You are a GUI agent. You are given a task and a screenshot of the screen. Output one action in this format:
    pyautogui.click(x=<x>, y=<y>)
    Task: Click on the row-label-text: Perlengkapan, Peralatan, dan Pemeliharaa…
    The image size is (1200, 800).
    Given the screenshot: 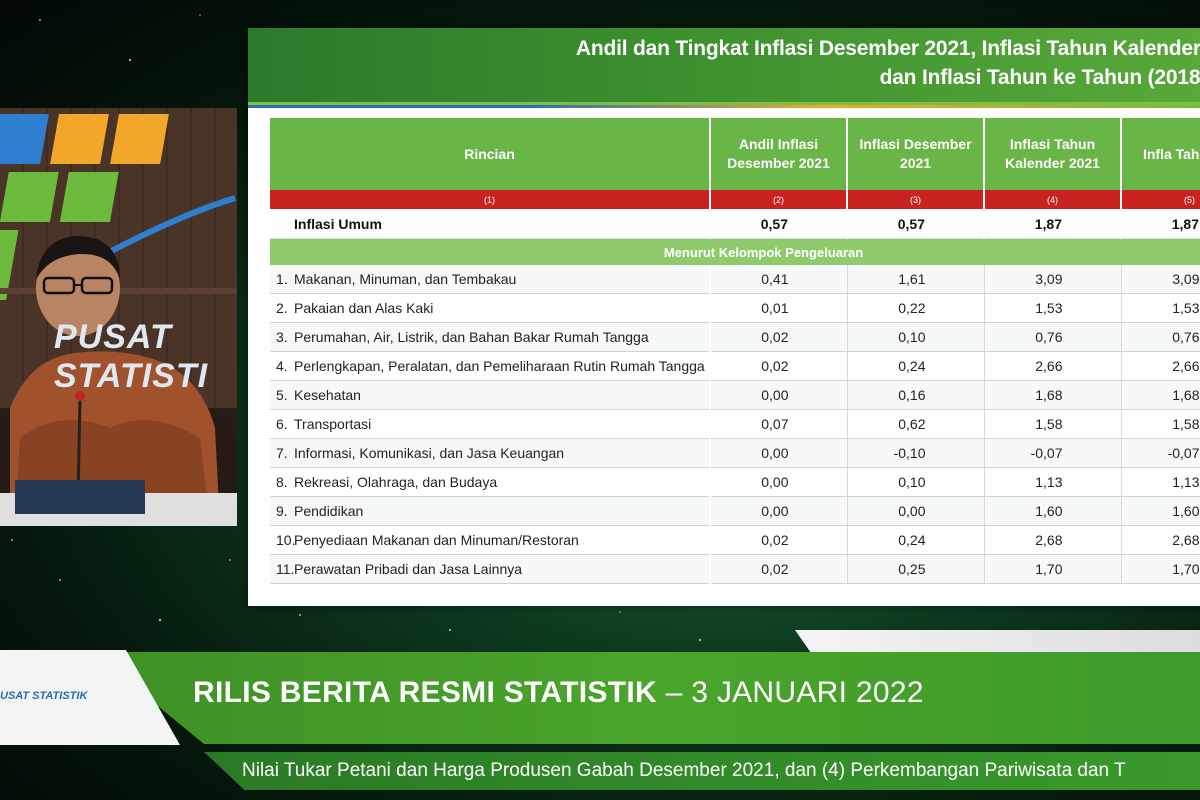 What is the action you would take?
    pyautogui.click(x=499, y=366)
    